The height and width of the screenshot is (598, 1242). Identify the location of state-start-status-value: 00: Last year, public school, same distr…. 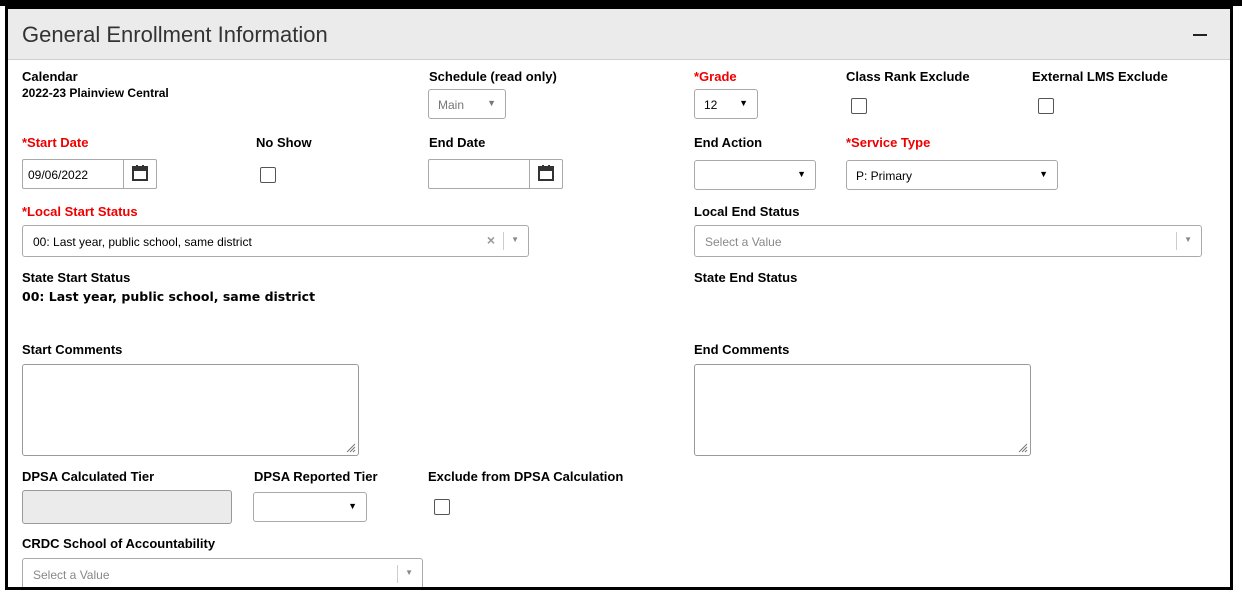
(169, 296).